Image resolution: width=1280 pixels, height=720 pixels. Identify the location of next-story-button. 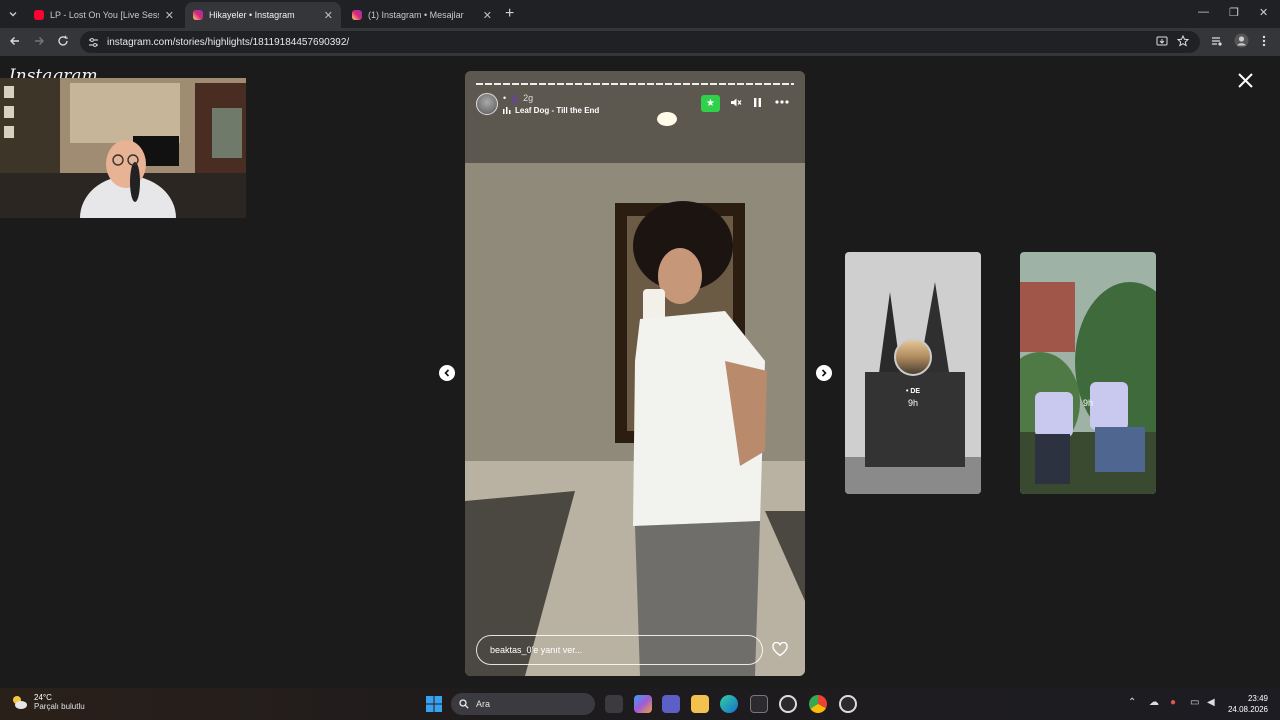
(824, 373).